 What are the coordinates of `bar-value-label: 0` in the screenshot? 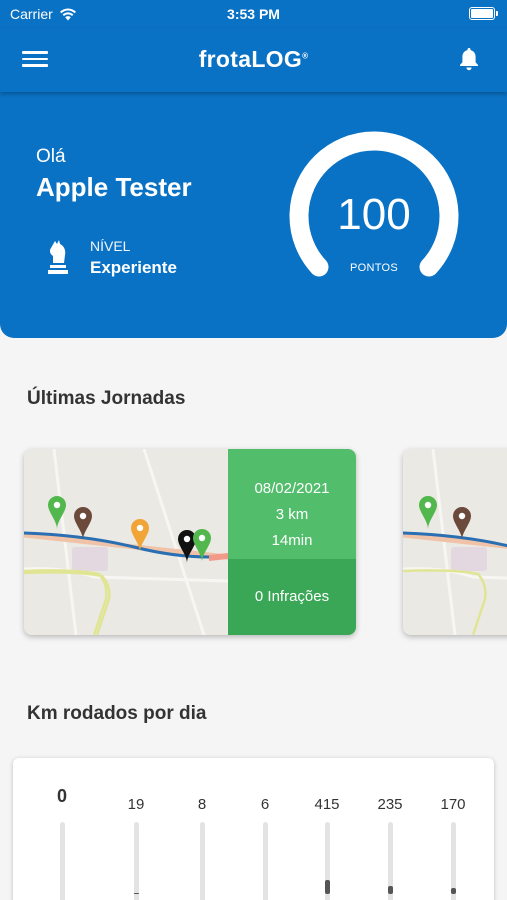 It's located at (61, 796).